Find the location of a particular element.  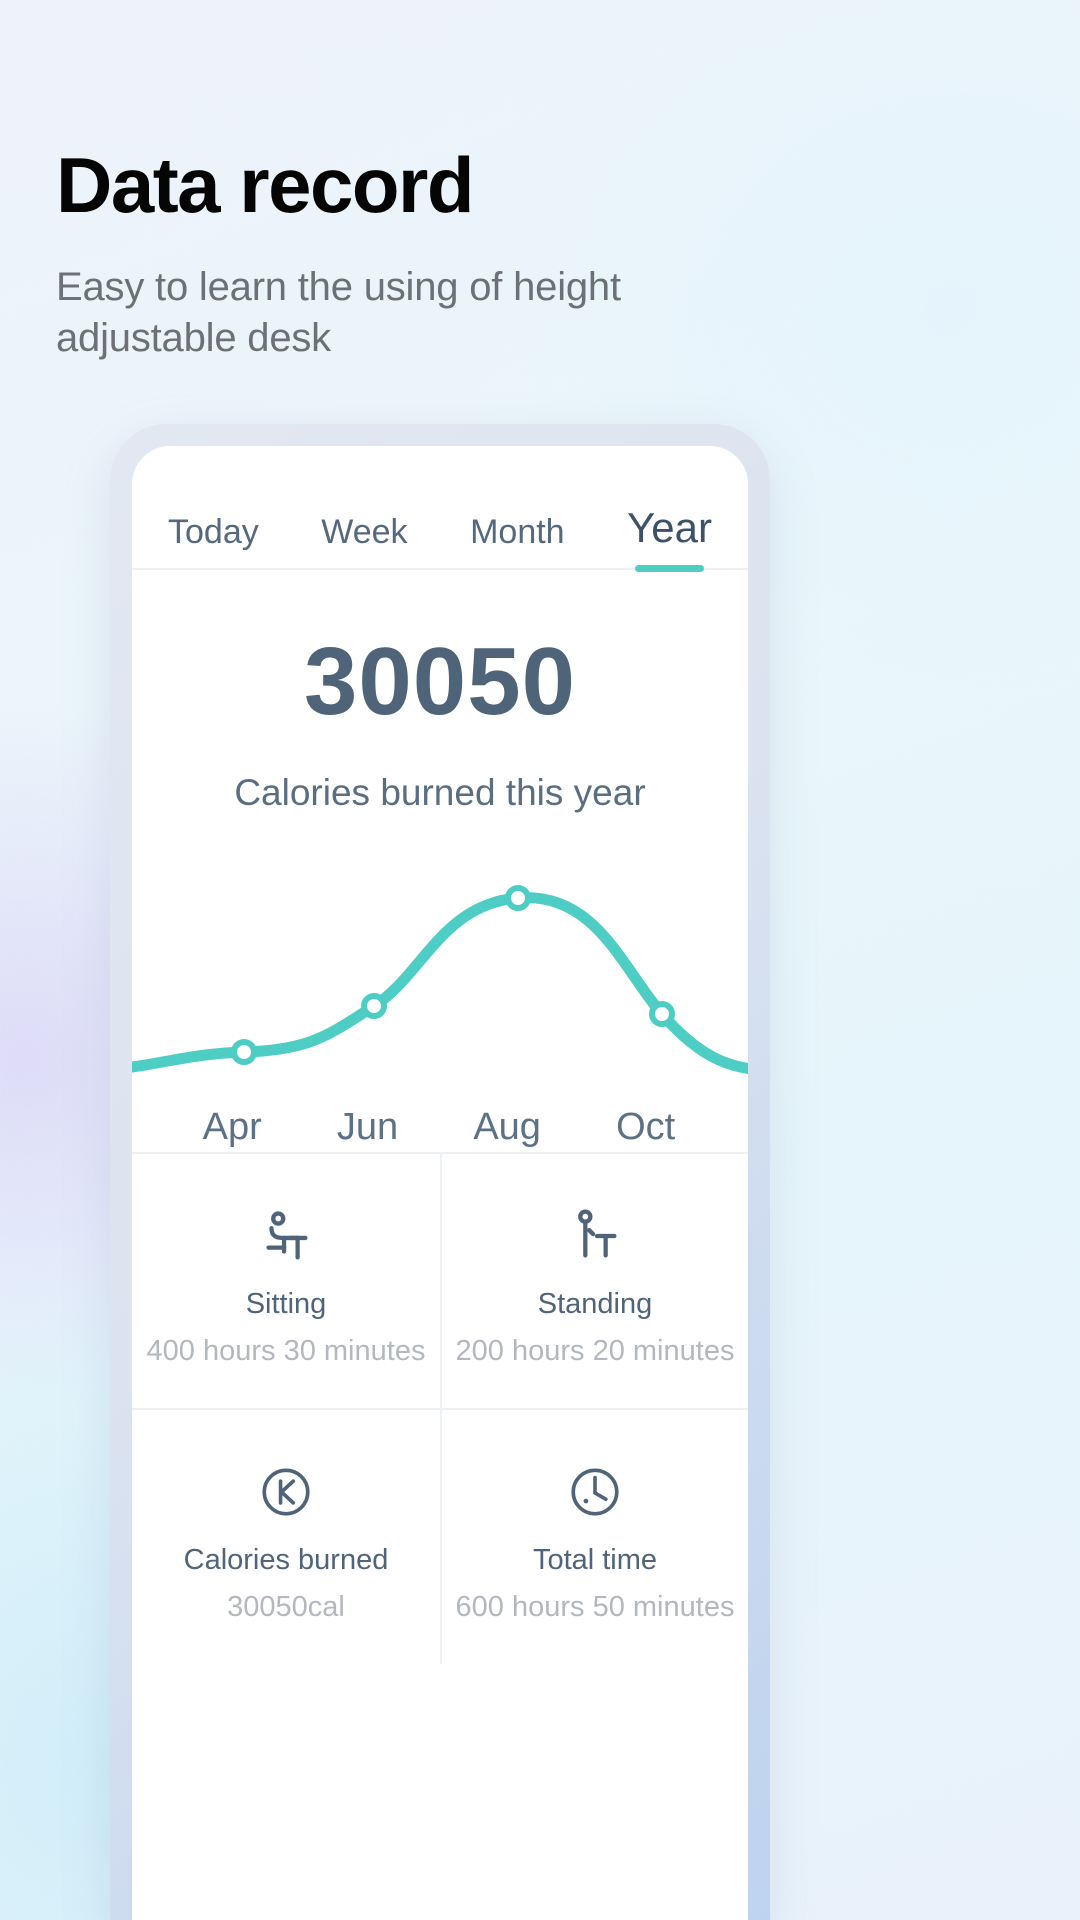

tab-year: Year is located at coordinates (669, 538).